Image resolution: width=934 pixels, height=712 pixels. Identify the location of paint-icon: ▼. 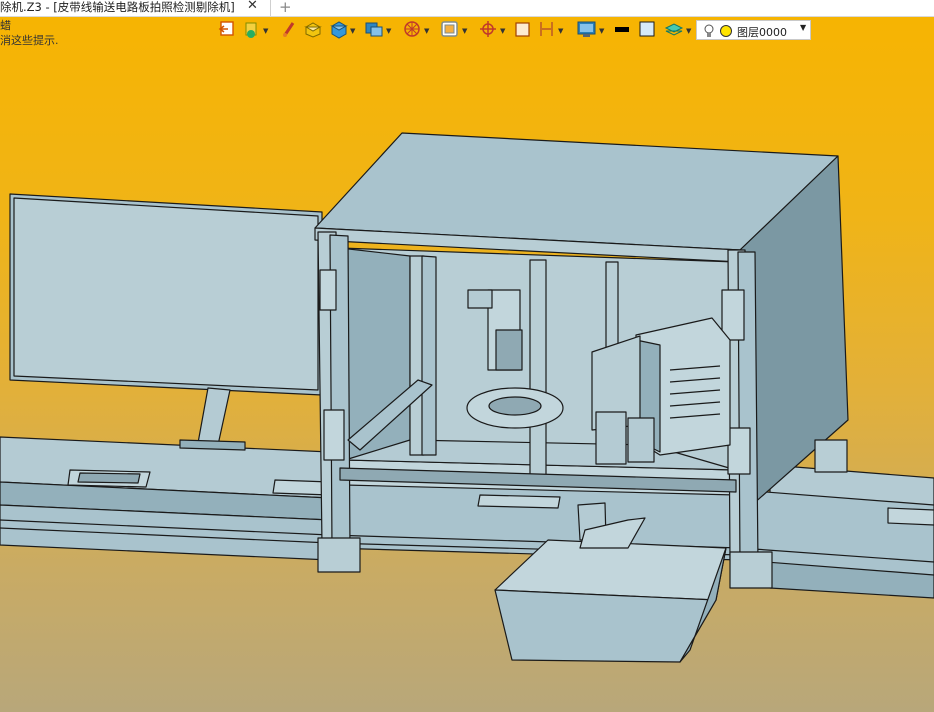
(255, 30).